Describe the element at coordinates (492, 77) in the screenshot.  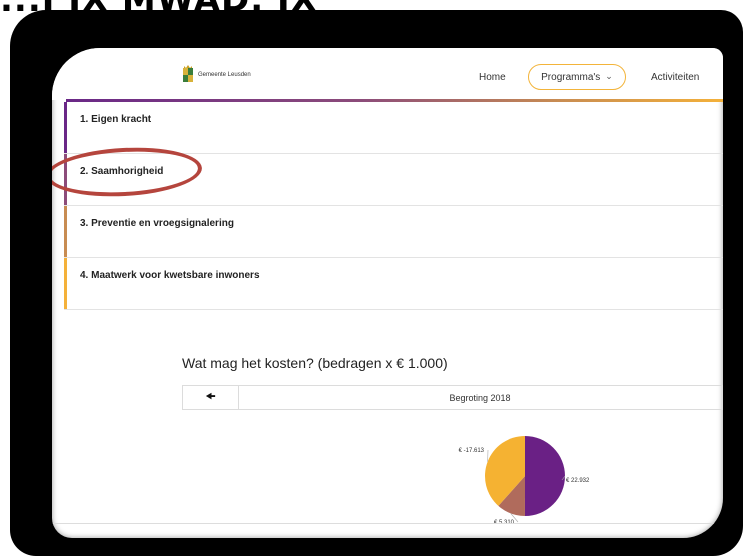
I see `nav-home: Home` at that location.